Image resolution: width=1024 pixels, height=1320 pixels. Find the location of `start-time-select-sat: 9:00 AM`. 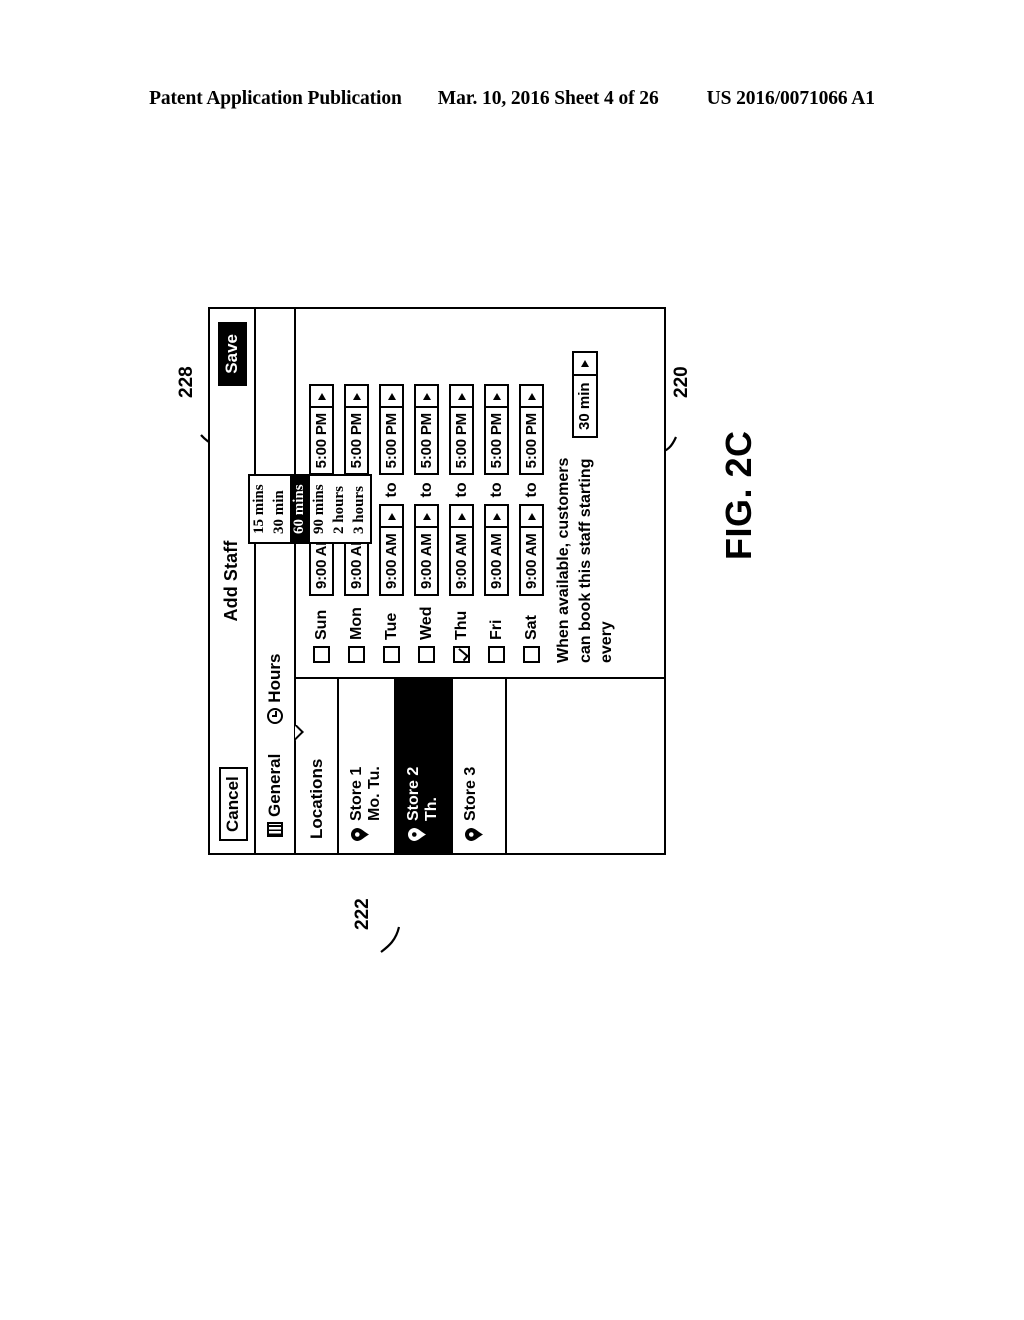

start-time-select-sat: 9:00 AM is located at coordinates (531, 550).